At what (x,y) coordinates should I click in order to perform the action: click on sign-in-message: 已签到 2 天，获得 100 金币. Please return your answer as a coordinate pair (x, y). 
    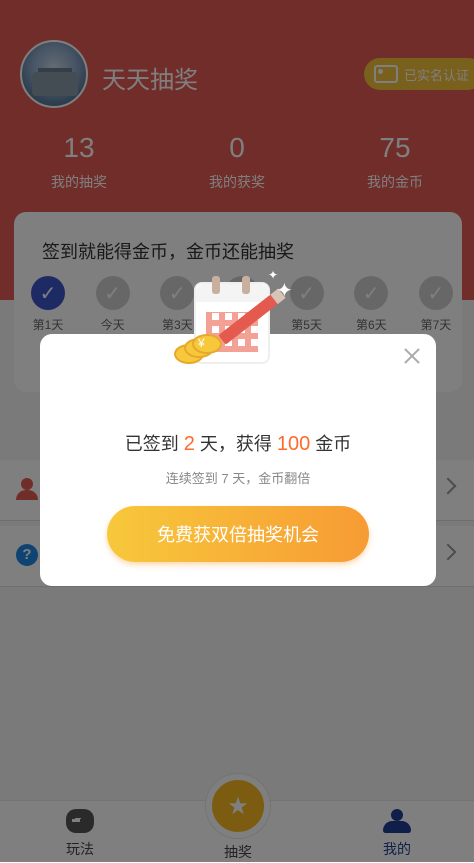
    Looking at the image, I should click on (238, 443).